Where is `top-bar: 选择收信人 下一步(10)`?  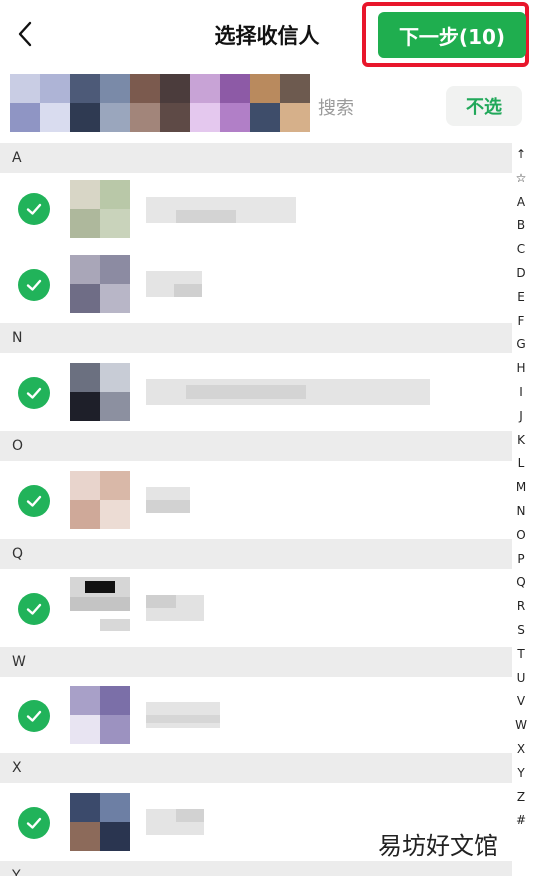 top-bar: 选择收信人 下一步(10) is located at coordinates (267, 35).